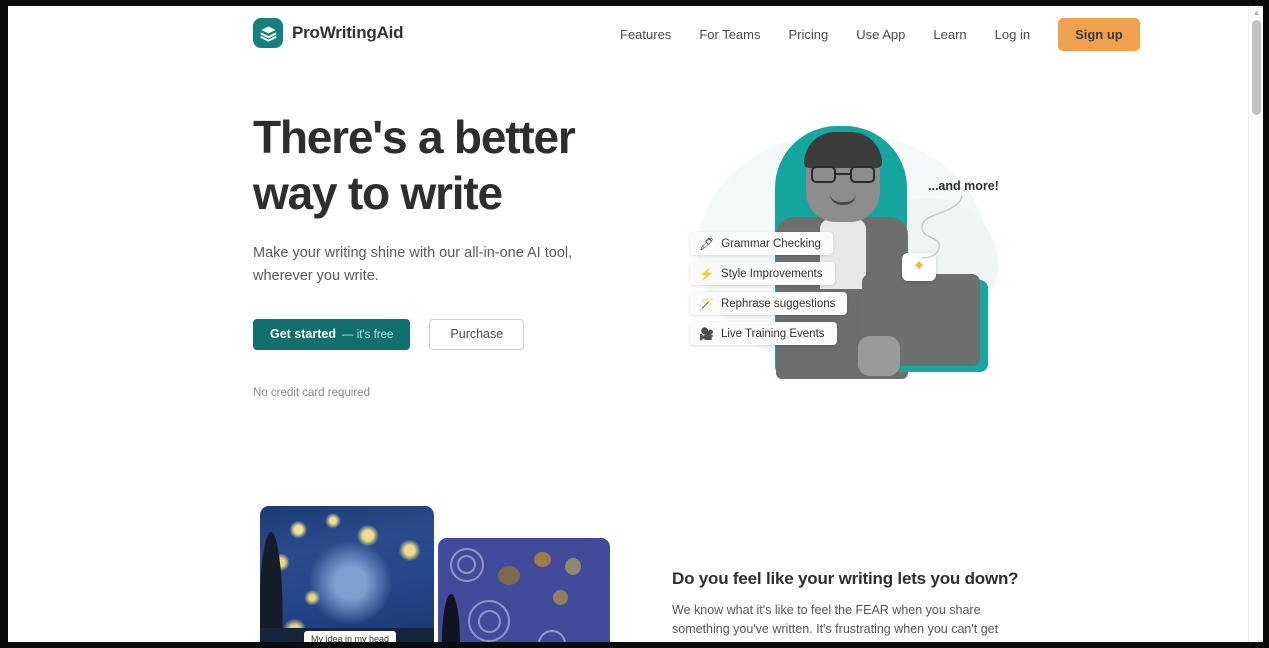 This screenshot has width=1269, height=648. What do you see at coordinates (378, 193) in the screenshot?
I see `hero-title-line-2: way to write` at bounding box center [378, 193].